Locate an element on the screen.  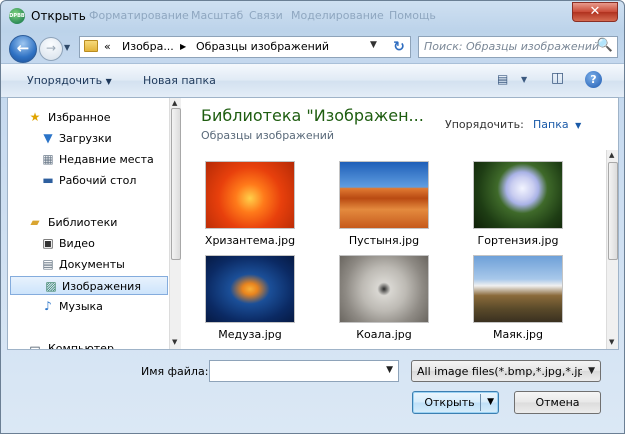
sidebar-item-label: Компьютер is located at coordinates (81, 345).